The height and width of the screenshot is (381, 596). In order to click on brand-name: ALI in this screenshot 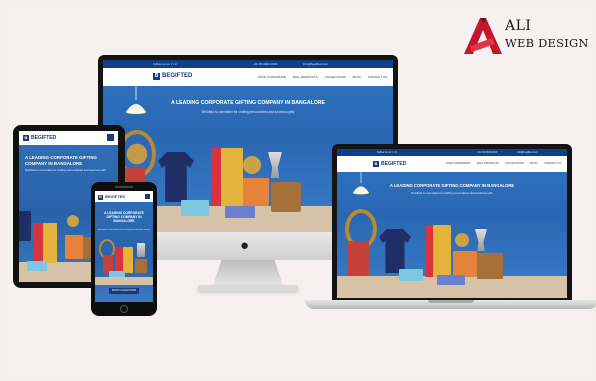, I will do `click(518, 26)`.